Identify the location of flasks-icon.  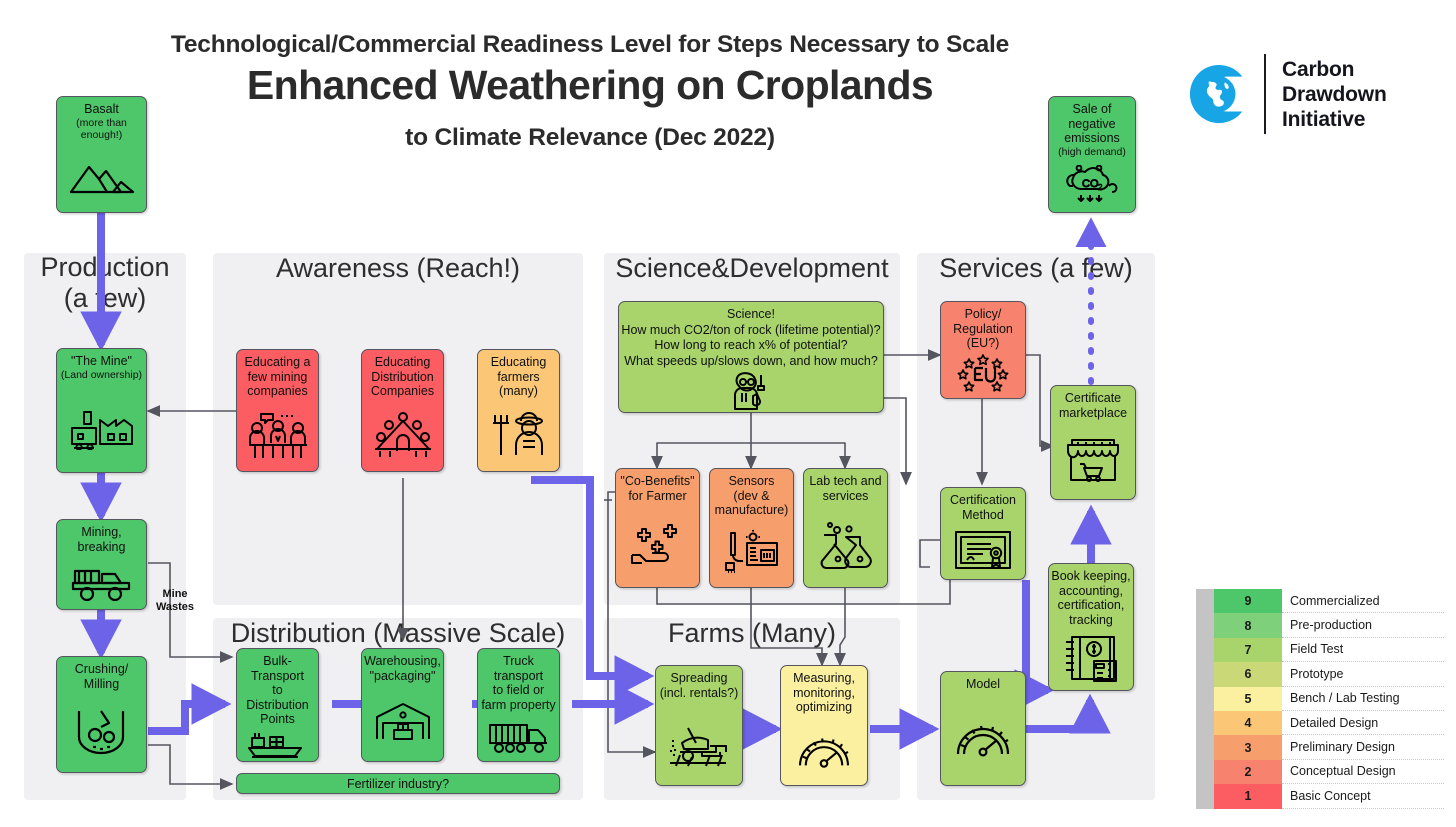
(845, 545).